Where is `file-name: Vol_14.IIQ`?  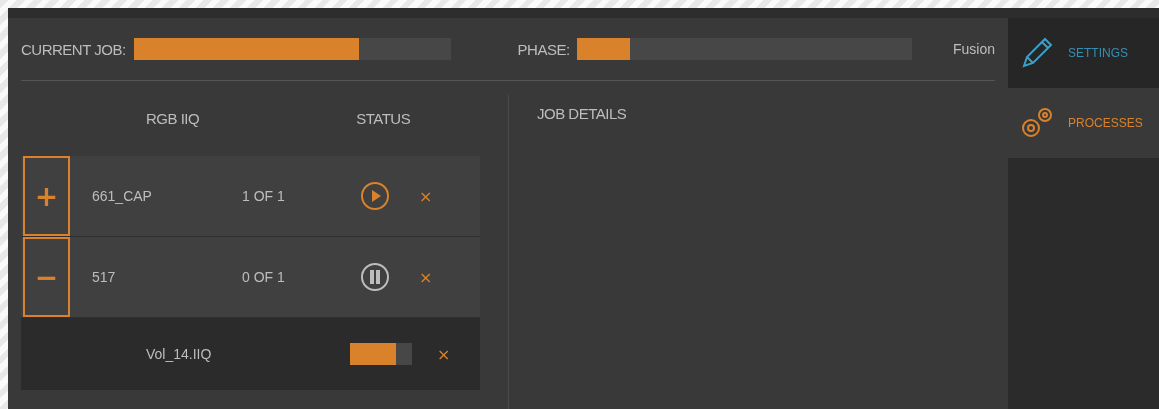 file-name: Vol_14.IIQ is located at coordinates (179, 354).